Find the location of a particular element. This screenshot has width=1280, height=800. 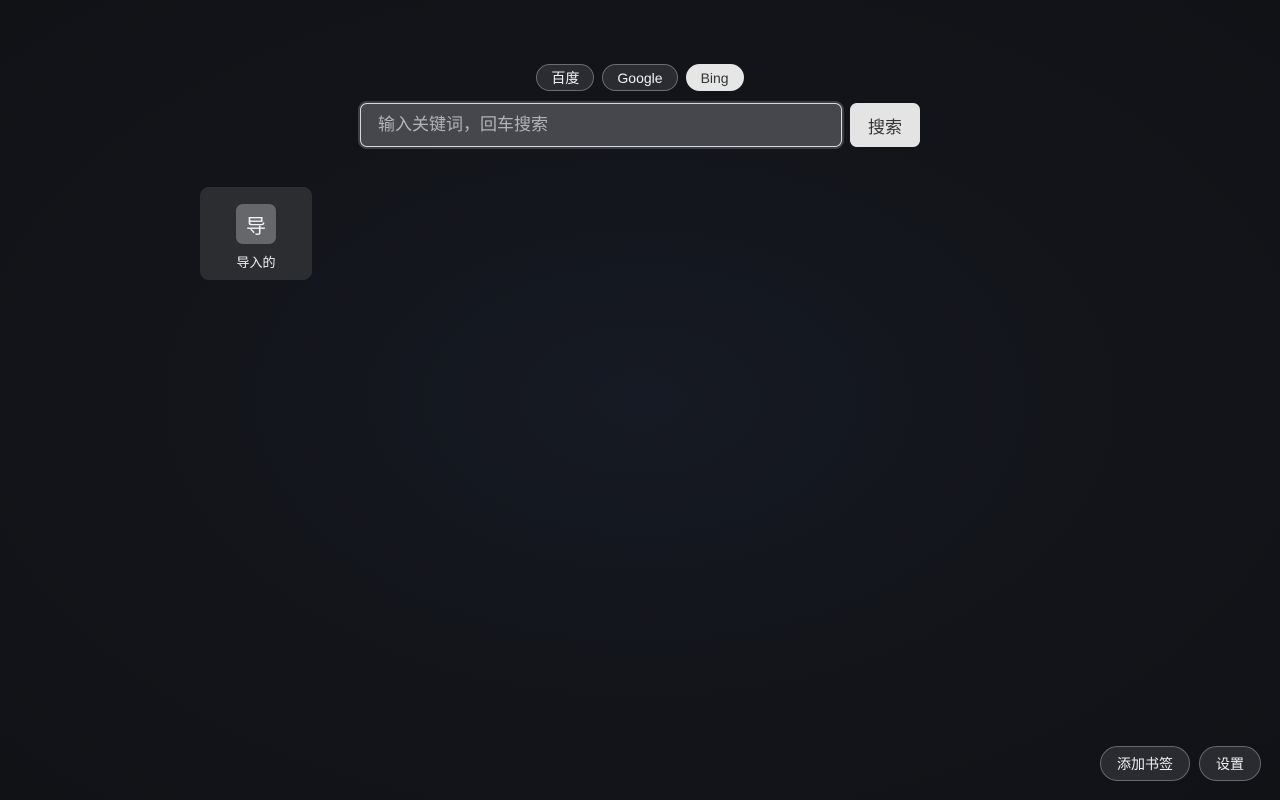

add-bookmark-button: 添加书签 is located at coordinates (1145, 763).